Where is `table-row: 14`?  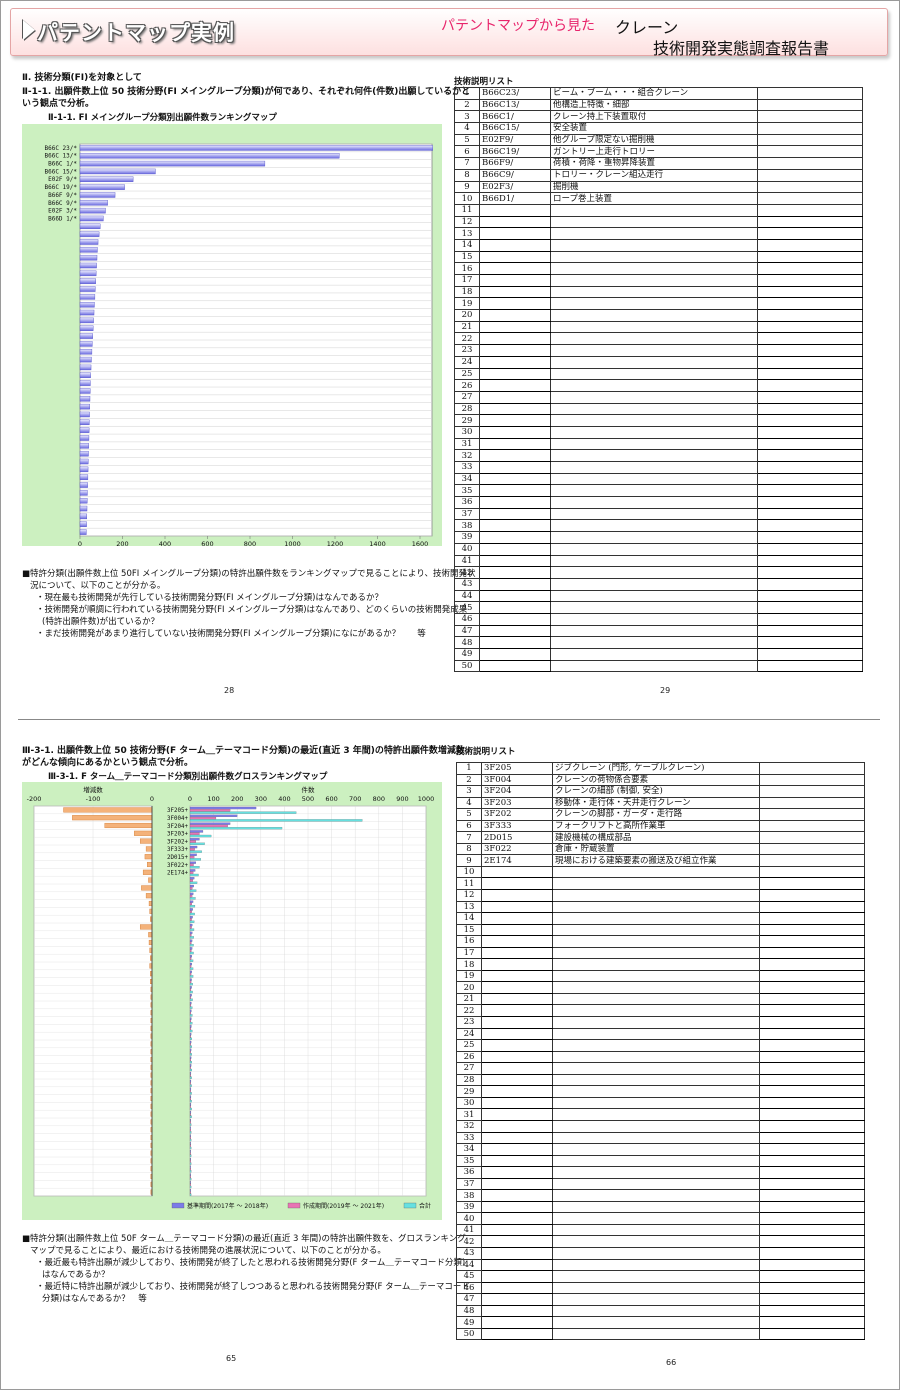
table-row: 14 is located at coordinates (660, 918).